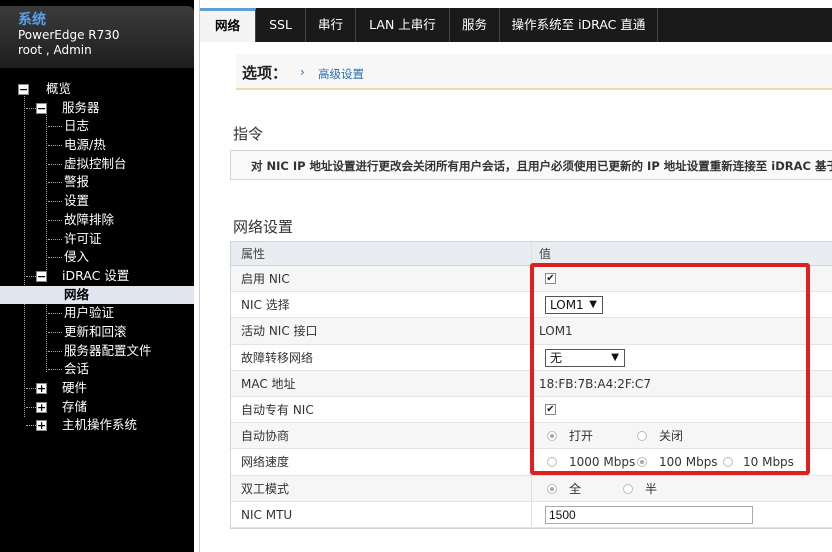 The width and height of the screenshot is (832, 552). I want to click on speed-10-radio, so click(728, 462).